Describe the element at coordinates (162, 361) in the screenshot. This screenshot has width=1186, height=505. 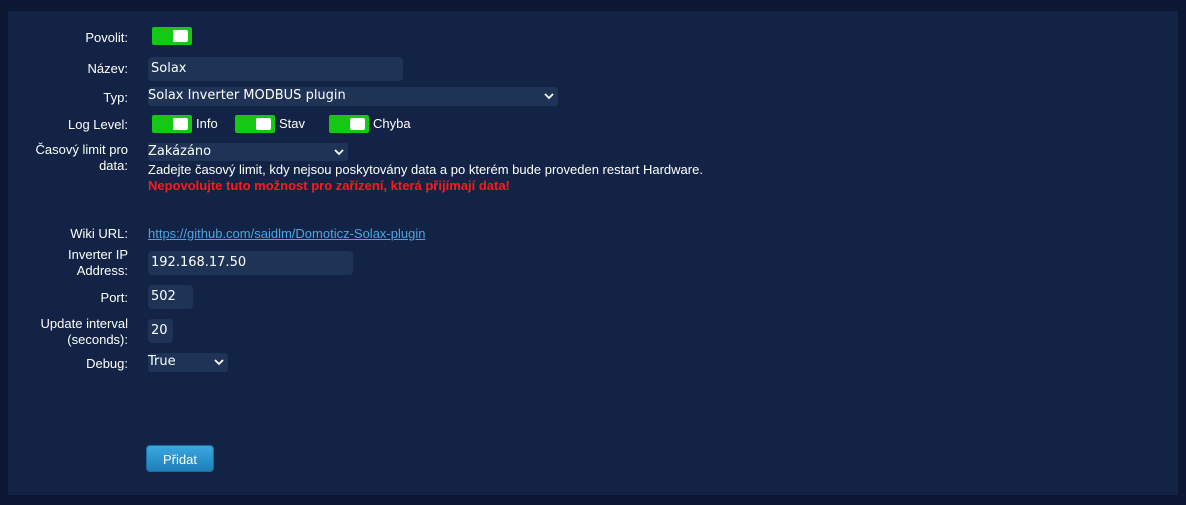
I see `debug-select-value: True` at that location.